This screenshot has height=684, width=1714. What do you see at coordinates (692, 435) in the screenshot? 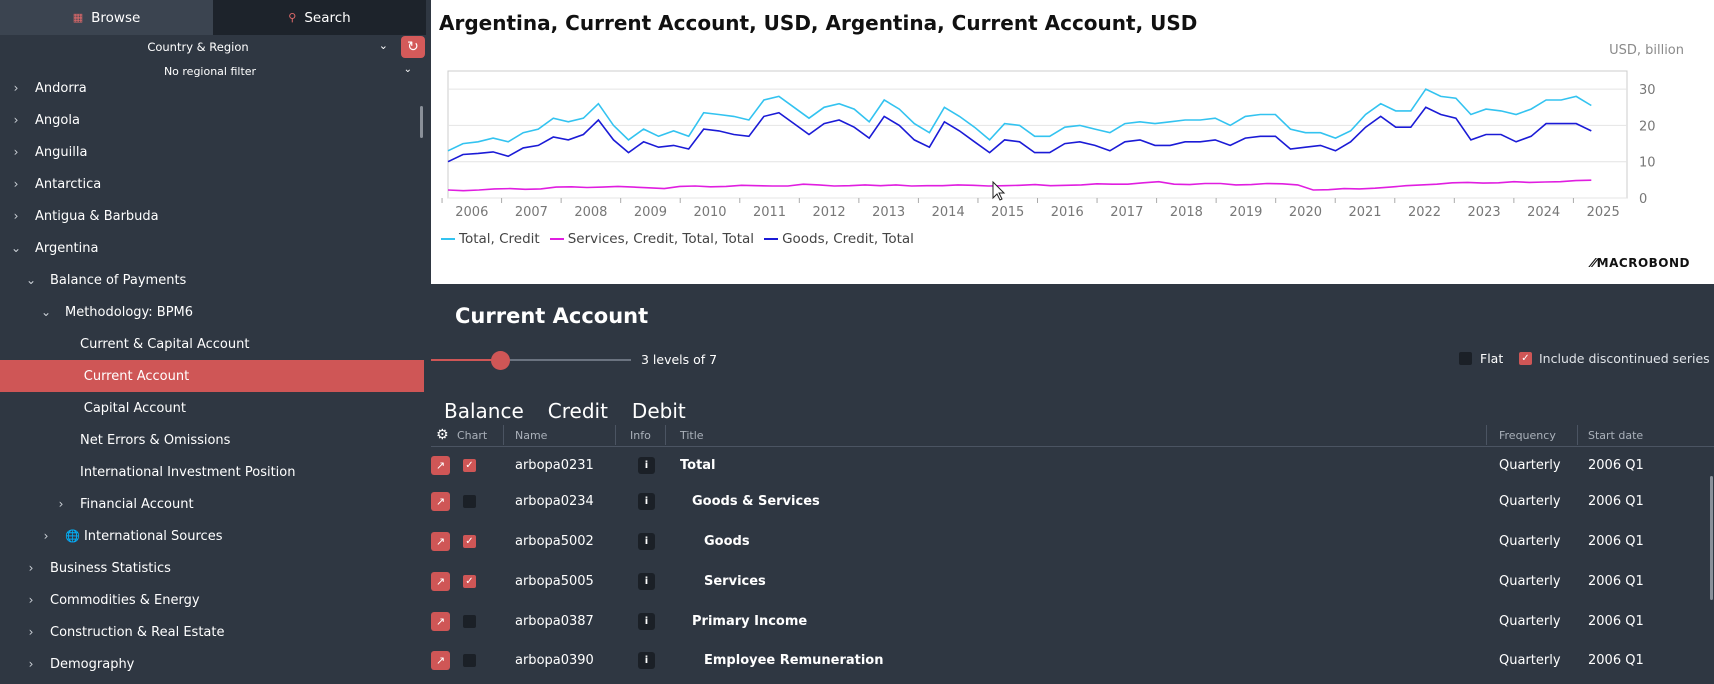
I see `header-title: Title` at bounding box center [692, 435].